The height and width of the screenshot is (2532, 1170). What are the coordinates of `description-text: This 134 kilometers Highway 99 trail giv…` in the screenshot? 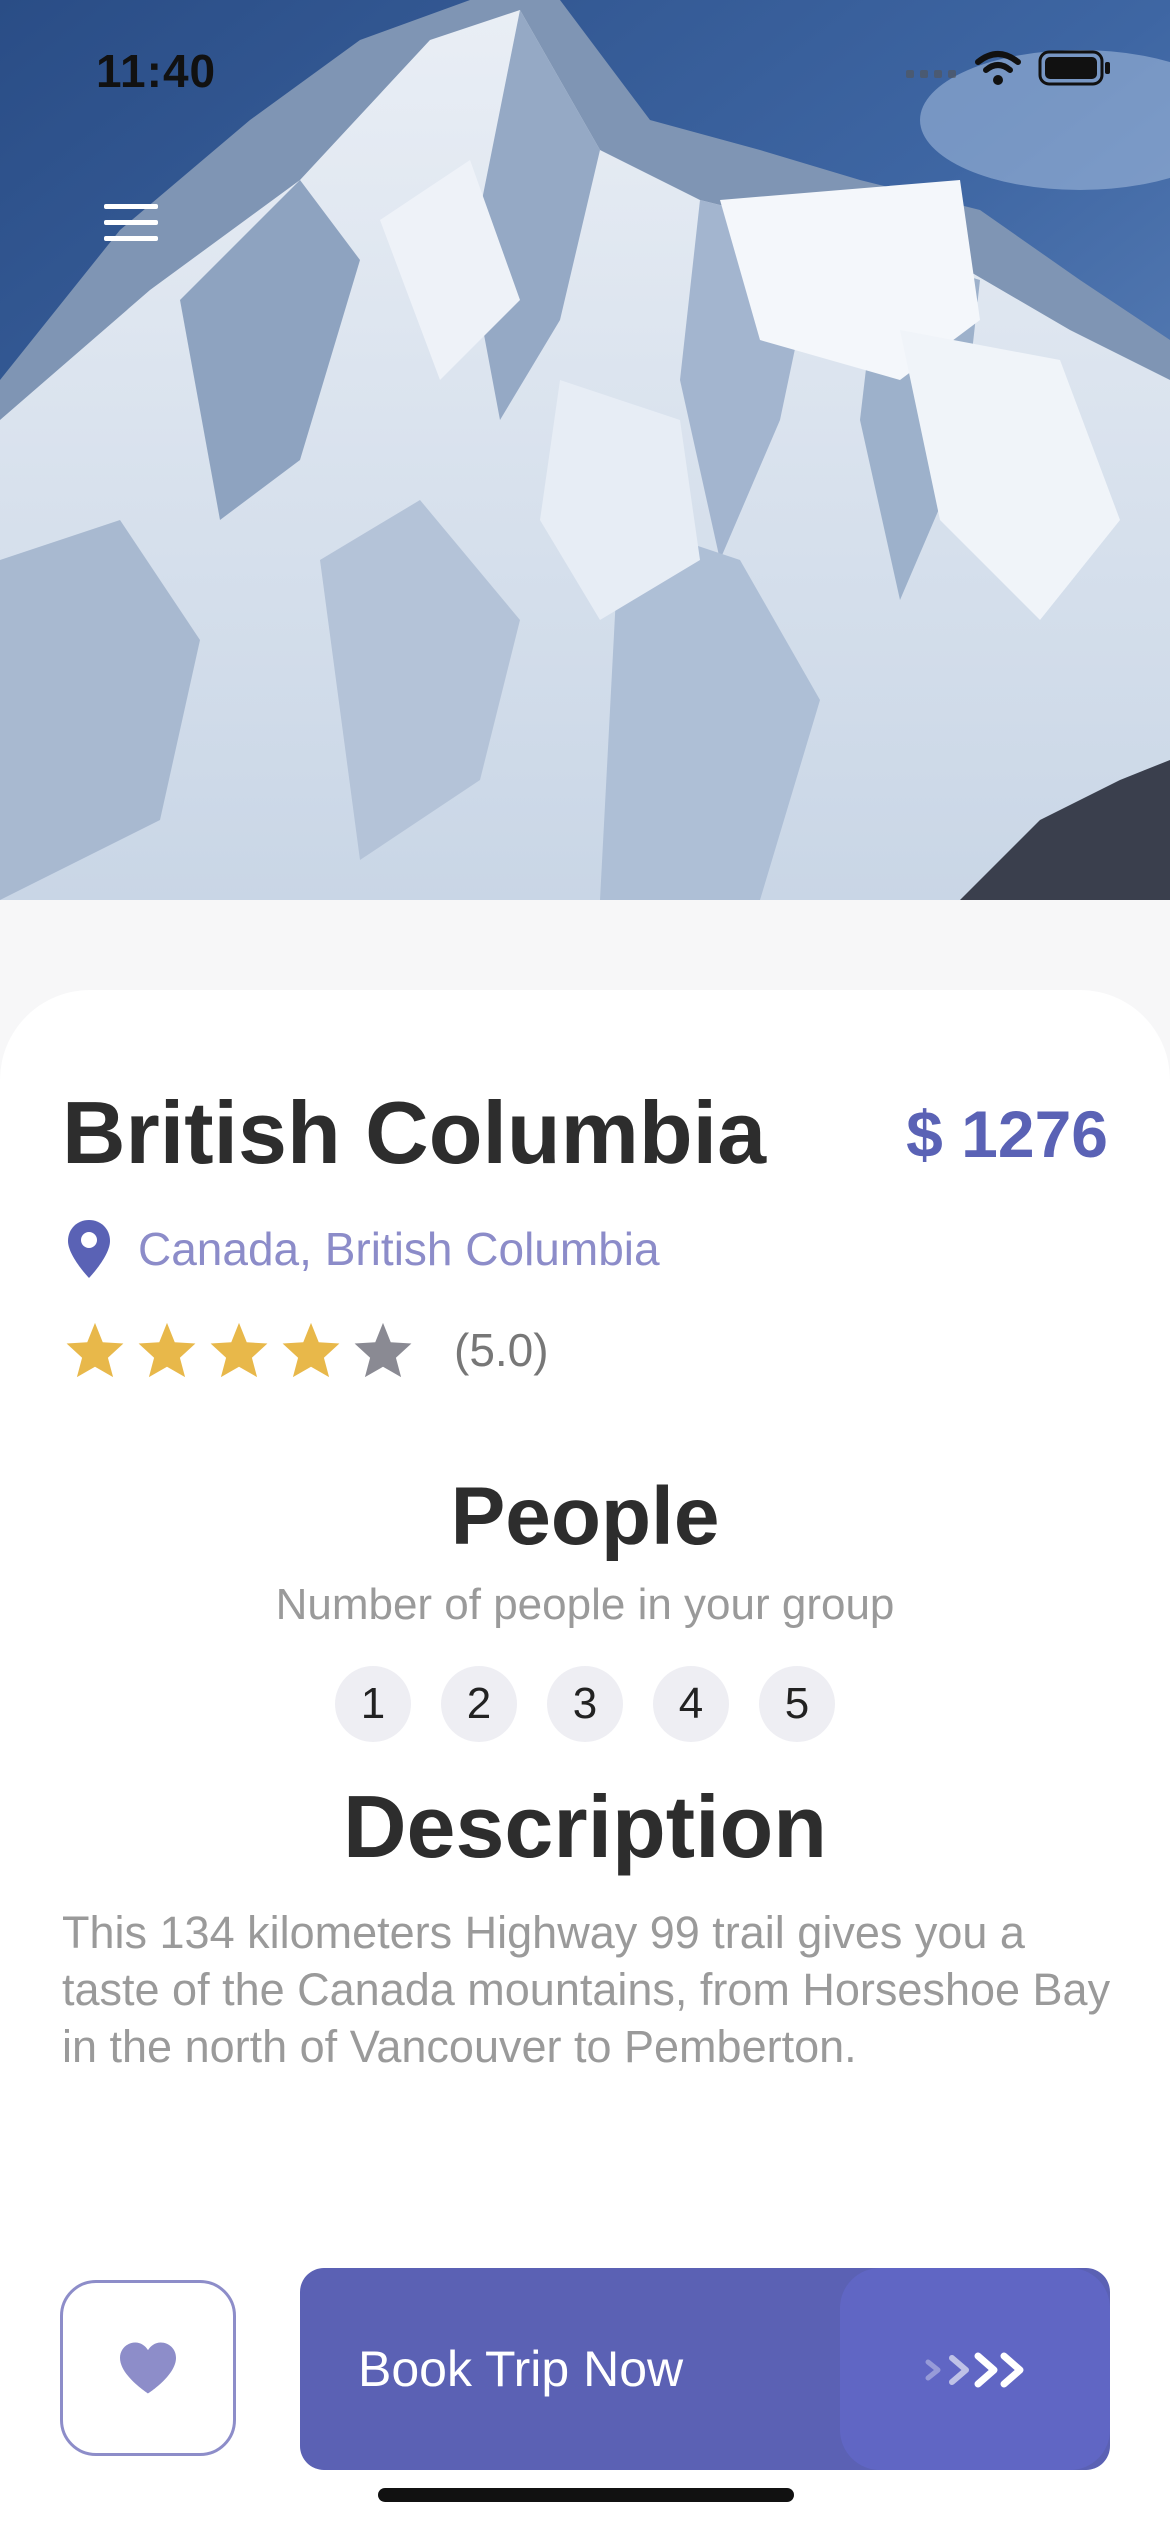 It's located at (586, 1989).